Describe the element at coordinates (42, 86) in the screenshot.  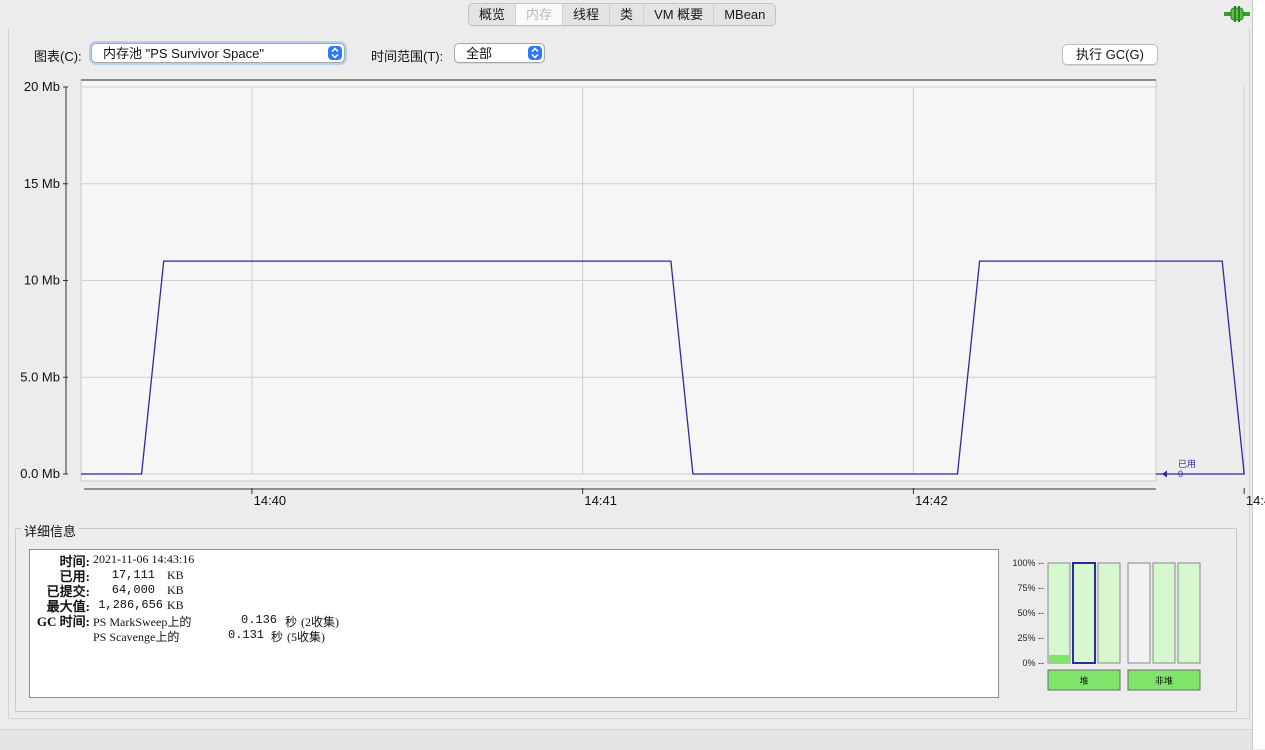
I see `y-tick-label: 20 Mb` at that location.